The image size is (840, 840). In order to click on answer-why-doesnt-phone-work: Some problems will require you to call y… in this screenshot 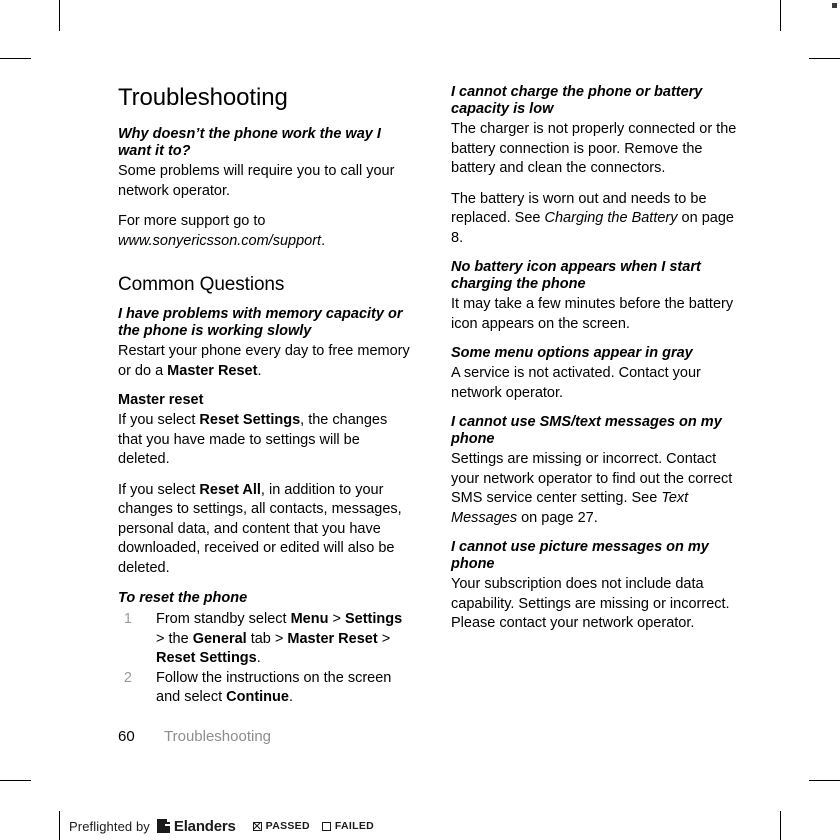, I will do `click(256, 181)`.